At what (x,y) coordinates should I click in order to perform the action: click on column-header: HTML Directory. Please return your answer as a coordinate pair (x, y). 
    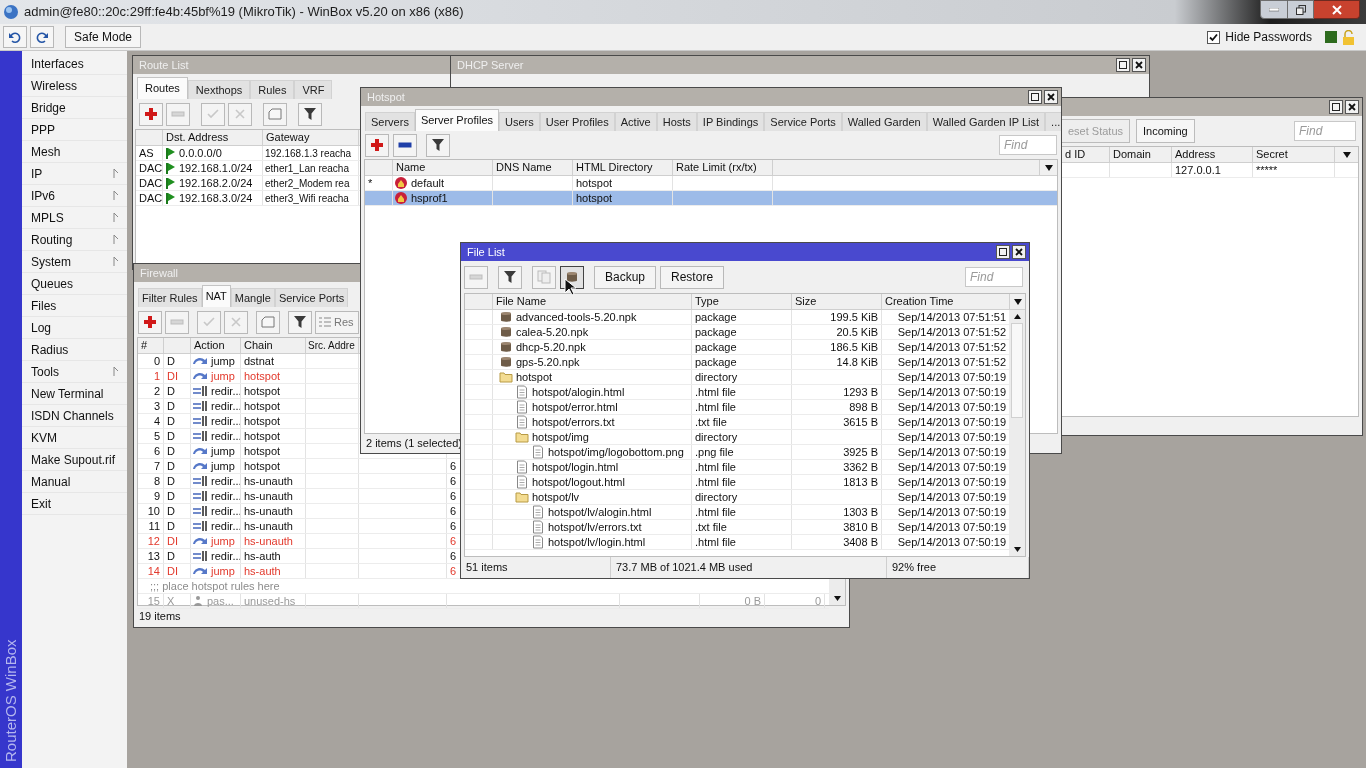
    Looking at the image, I should click on (623, 167).